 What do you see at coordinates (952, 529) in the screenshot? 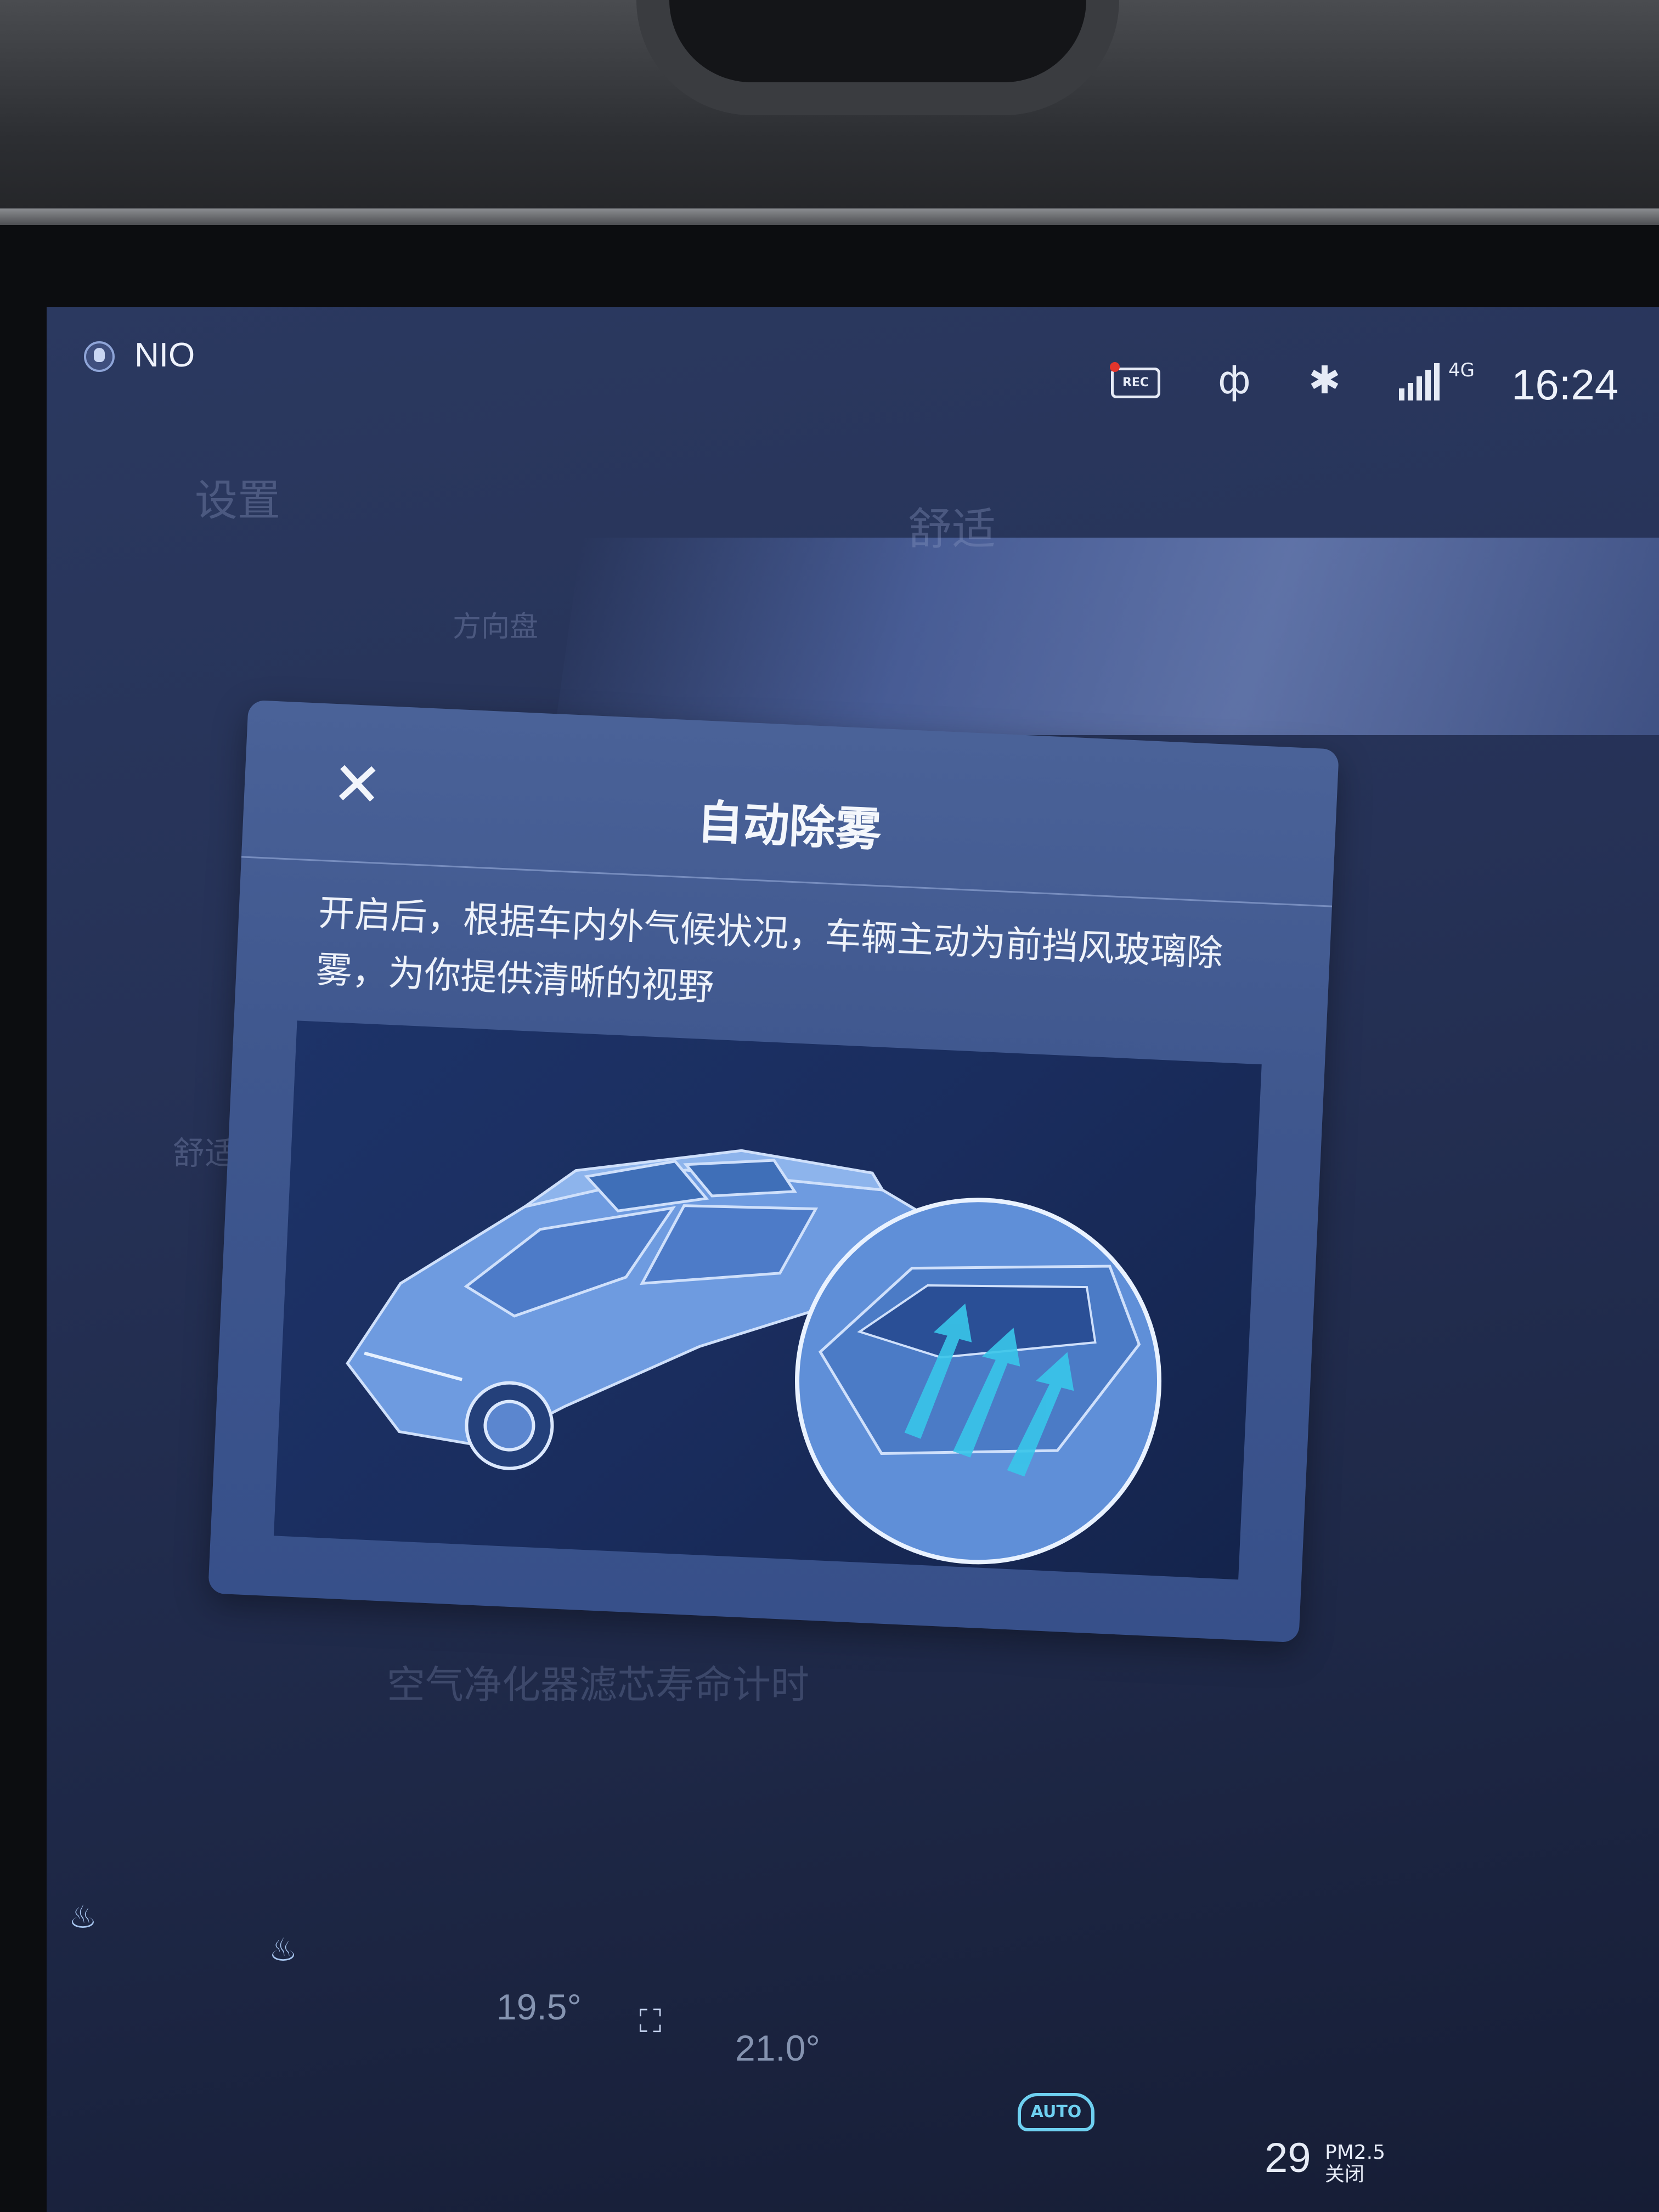
I see `section-title: 舒适` at bounding box center [952, 529].